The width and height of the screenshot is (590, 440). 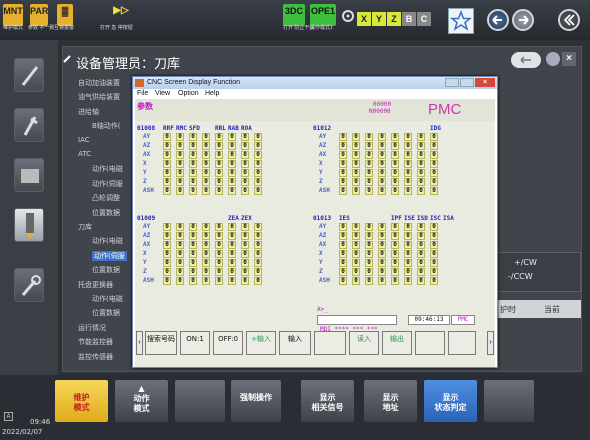 What do you see at coordinates (322, 128) in the screenshot?
I see `address-label: 01012` at bounding box center [322, 128].